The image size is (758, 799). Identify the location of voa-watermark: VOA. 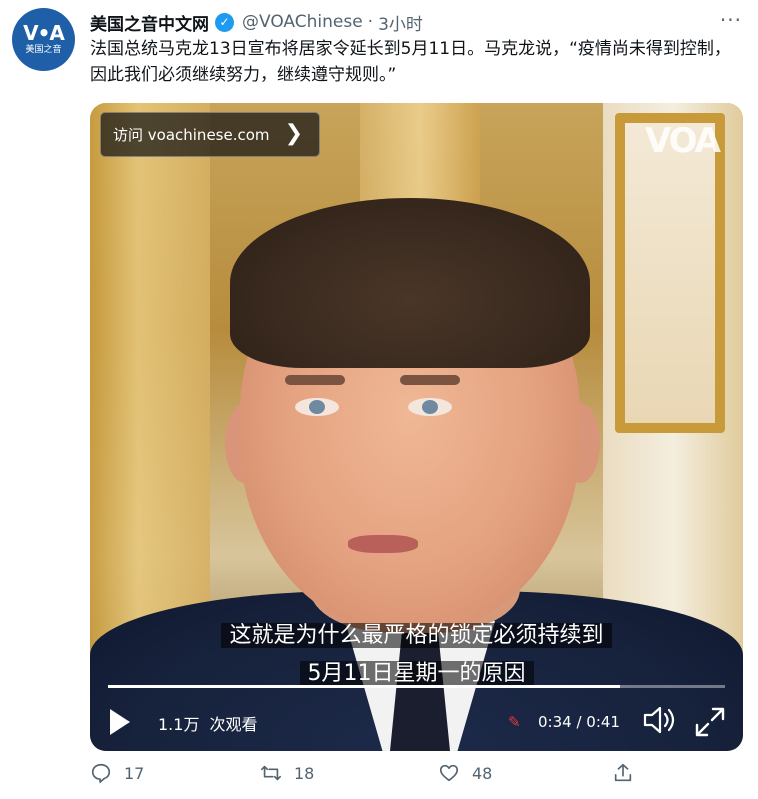
(682, 141).